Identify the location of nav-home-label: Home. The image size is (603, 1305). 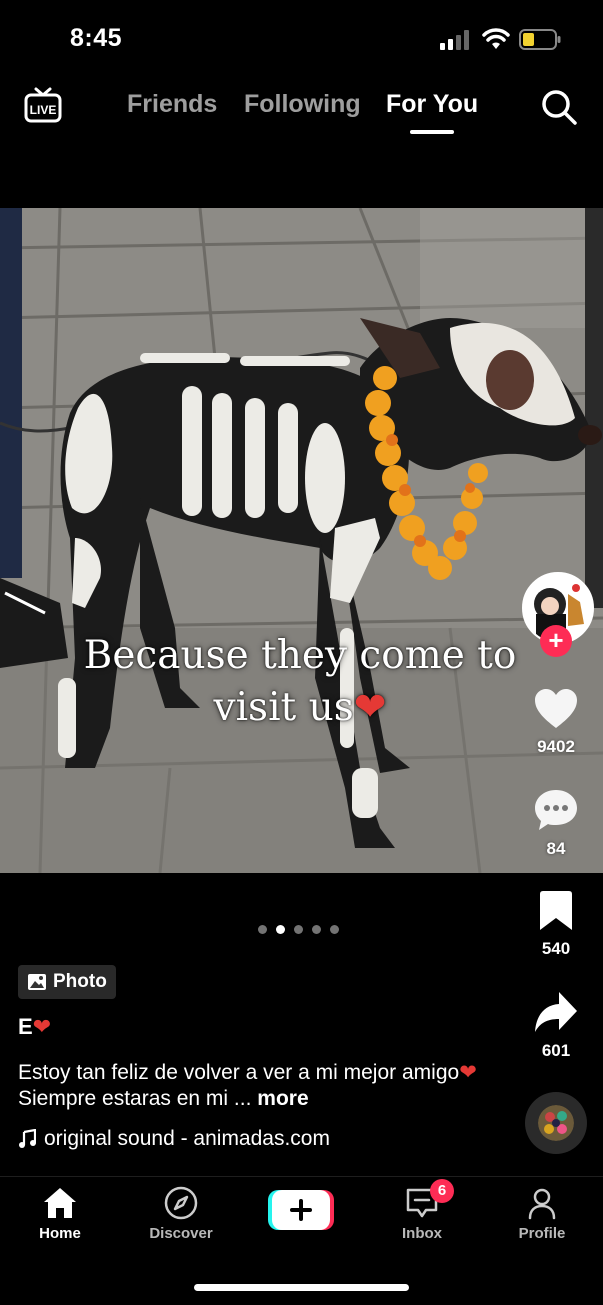
(60, 1233).